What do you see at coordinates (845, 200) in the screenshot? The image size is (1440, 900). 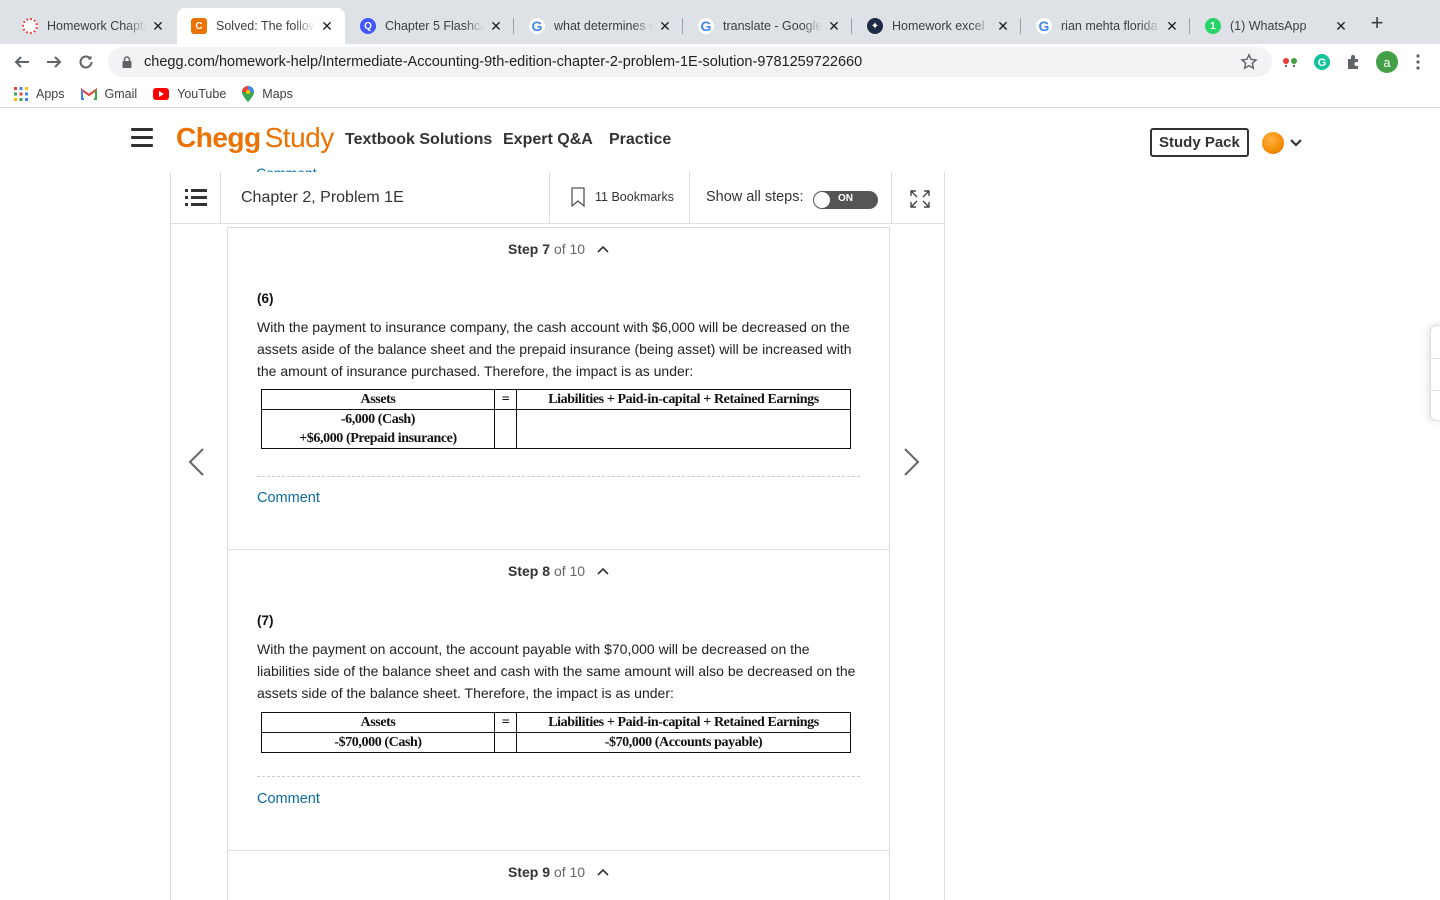 I see `show-all-steps-toggle: ON` at bounding box center [845, 200].